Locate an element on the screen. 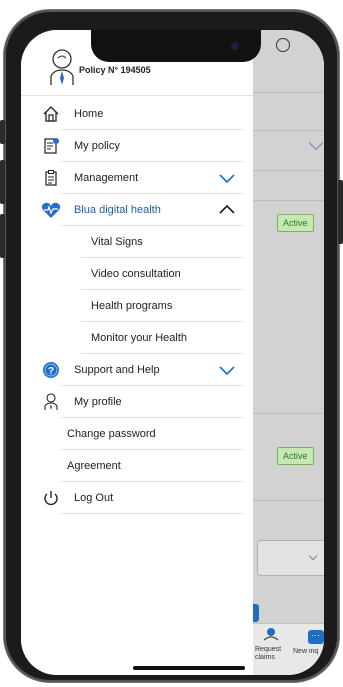 This screenshot has width=343, height=687. phone-volume-up is located at coordinates (2, 182).